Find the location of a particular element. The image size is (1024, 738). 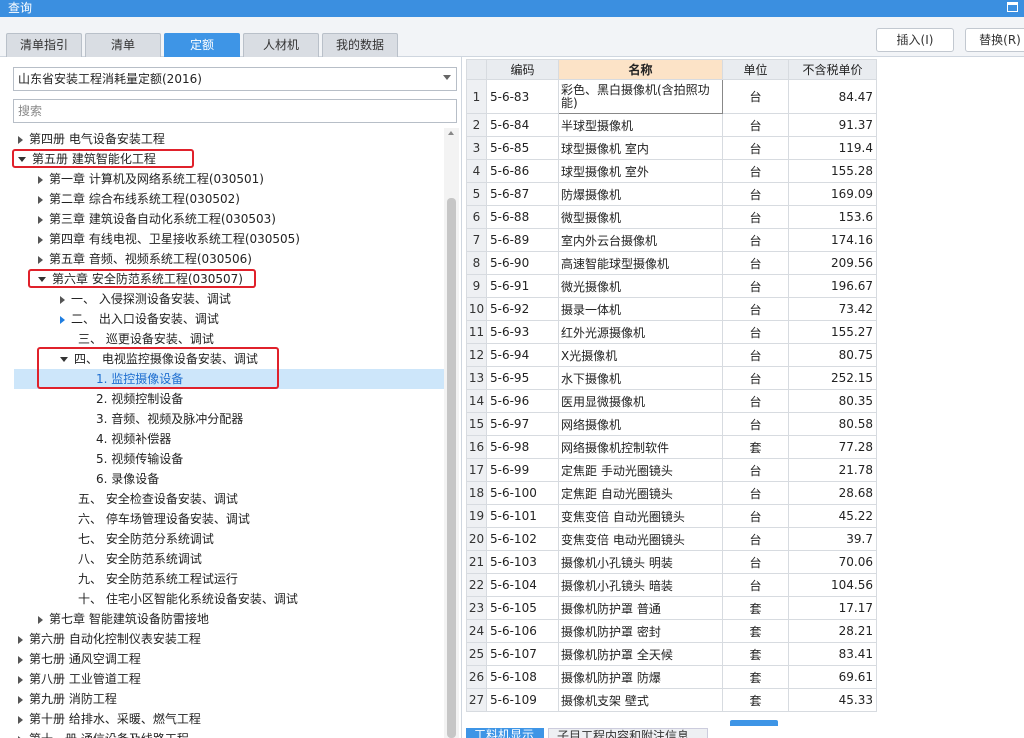

row-price: 84.47 is located at coordinates (832, 96).